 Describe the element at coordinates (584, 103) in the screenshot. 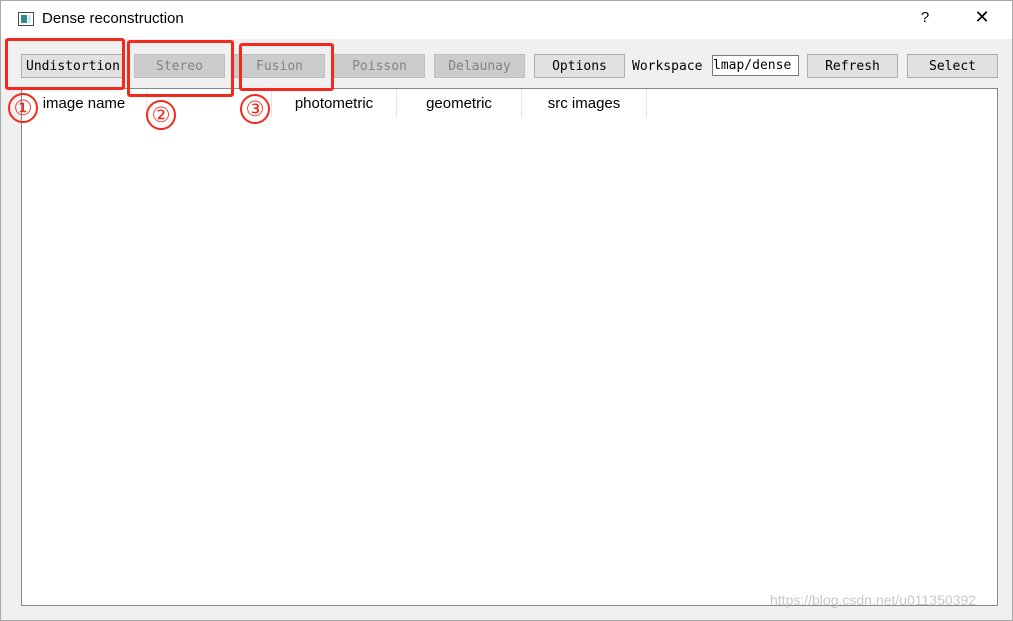

I see `column-header-src-images: src images` at that location.